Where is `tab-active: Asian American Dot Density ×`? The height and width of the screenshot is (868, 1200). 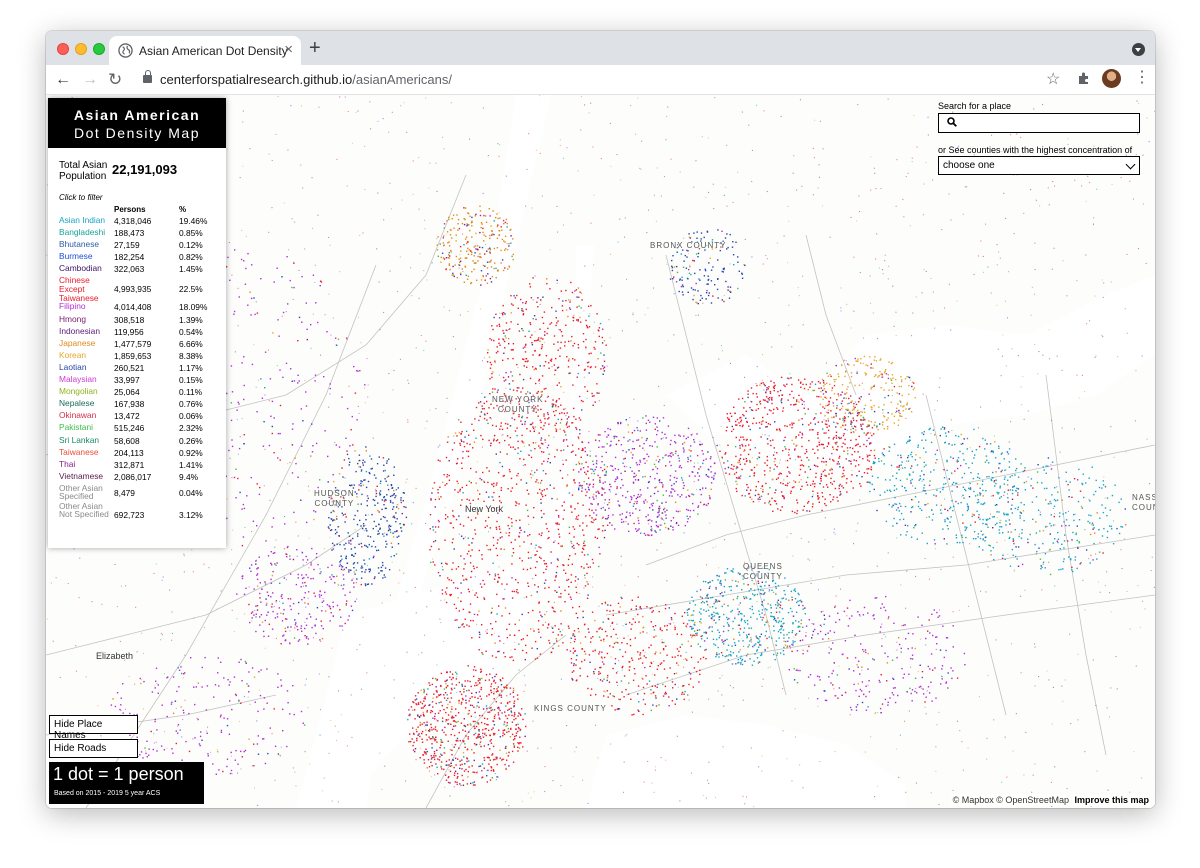
tab-active: Asian American Dot Density × is located at coordinates (205, 50).